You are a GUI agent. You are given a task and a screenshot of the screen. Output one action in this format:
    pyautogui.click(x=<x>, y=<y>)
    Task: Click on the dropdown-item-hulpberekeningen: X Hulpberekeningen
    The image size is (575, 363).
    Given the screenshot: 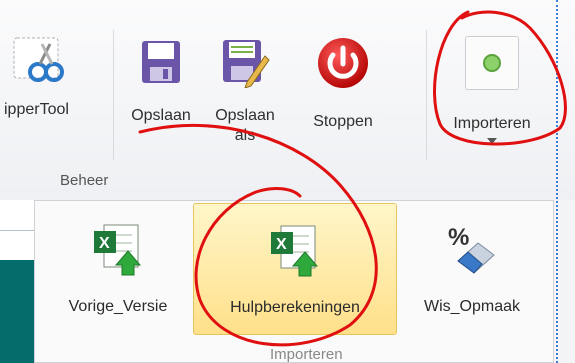 What is the action you would take?
    pyautogui.click(x=295, y=269)
    